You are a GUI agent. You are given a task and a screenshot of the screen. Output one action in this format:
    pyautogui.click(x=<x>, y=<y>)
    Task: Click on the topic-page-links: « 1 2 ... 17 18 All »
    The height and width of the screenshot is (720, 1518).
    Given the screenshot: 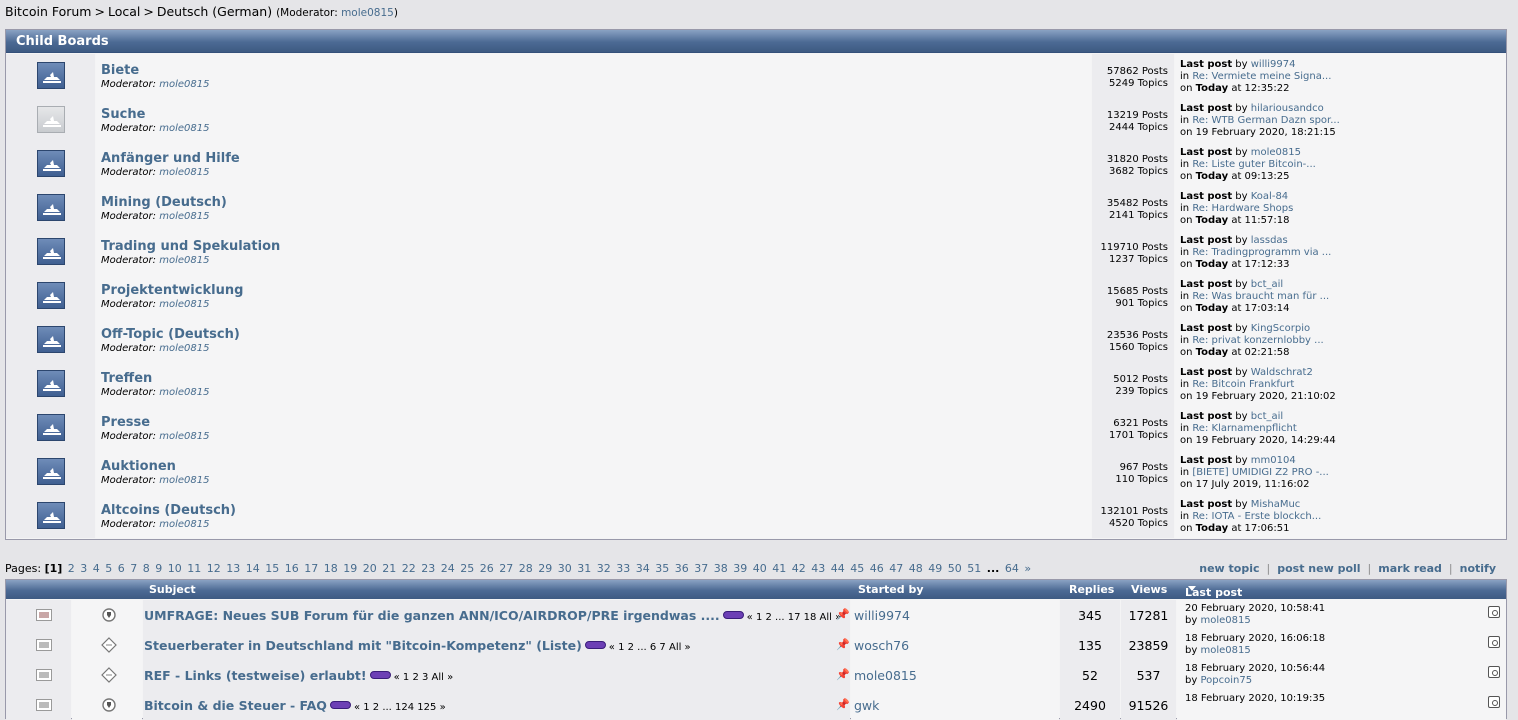 What is the action you would take?
    pyautogui.click(x=794, y=617)
    